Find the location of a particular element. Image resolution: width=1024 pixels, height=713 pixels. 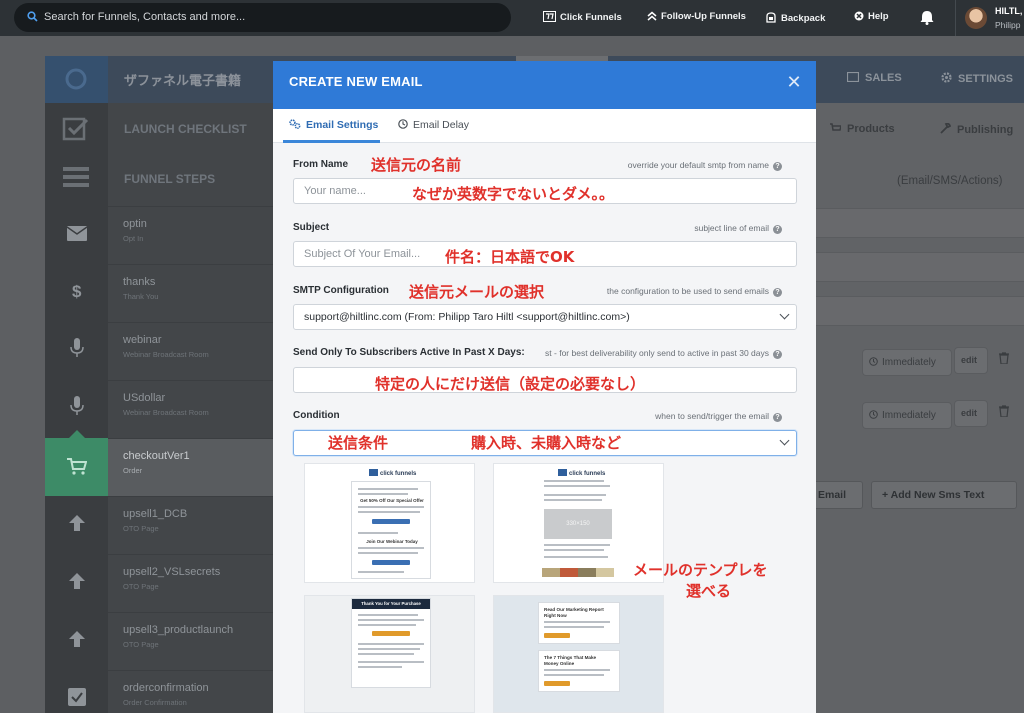

subnav-products-label: Products is located at coordinates (871, 129).